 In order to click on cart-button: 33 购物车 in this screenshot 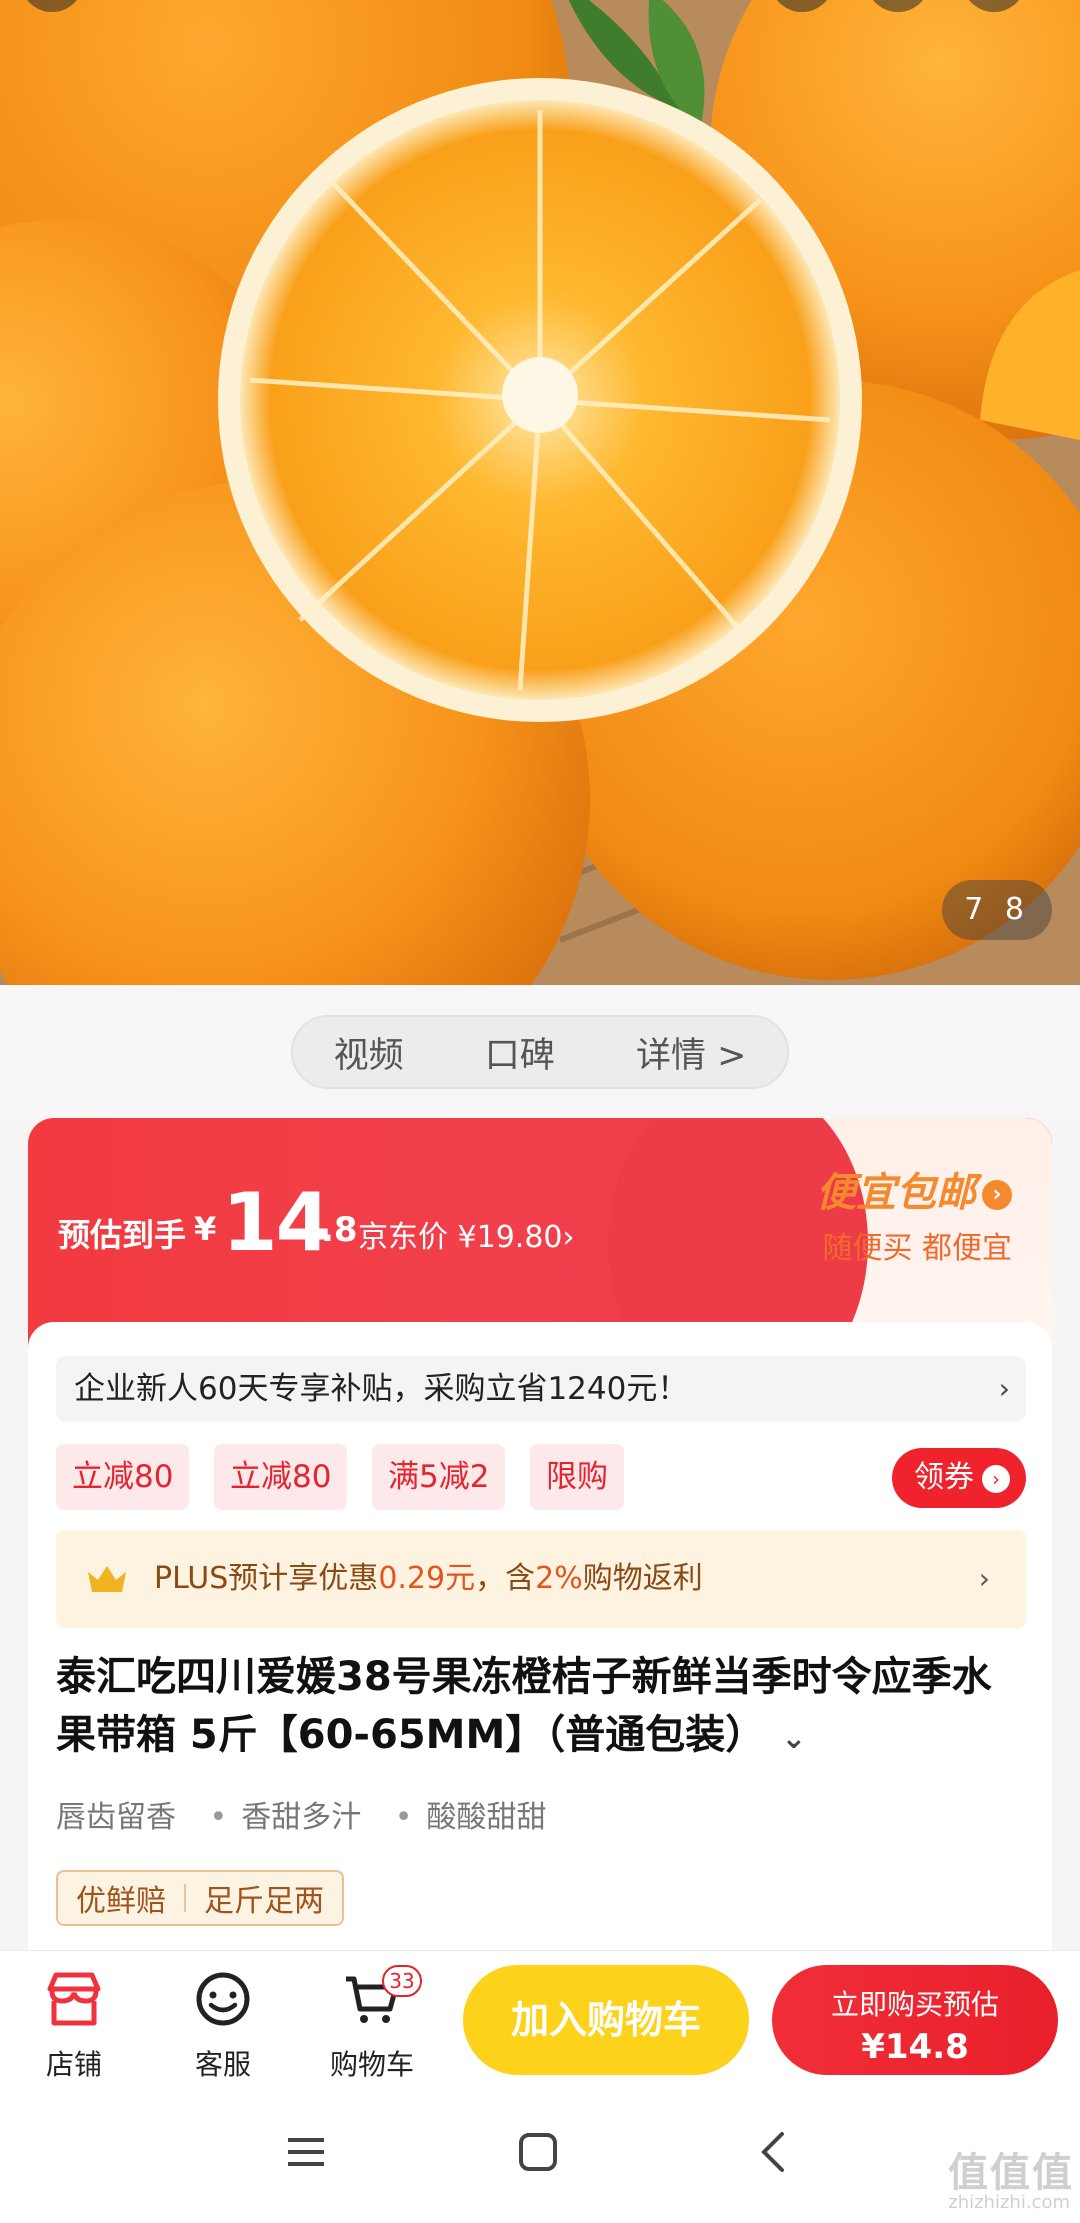, I will do `click(372, 2026)`.